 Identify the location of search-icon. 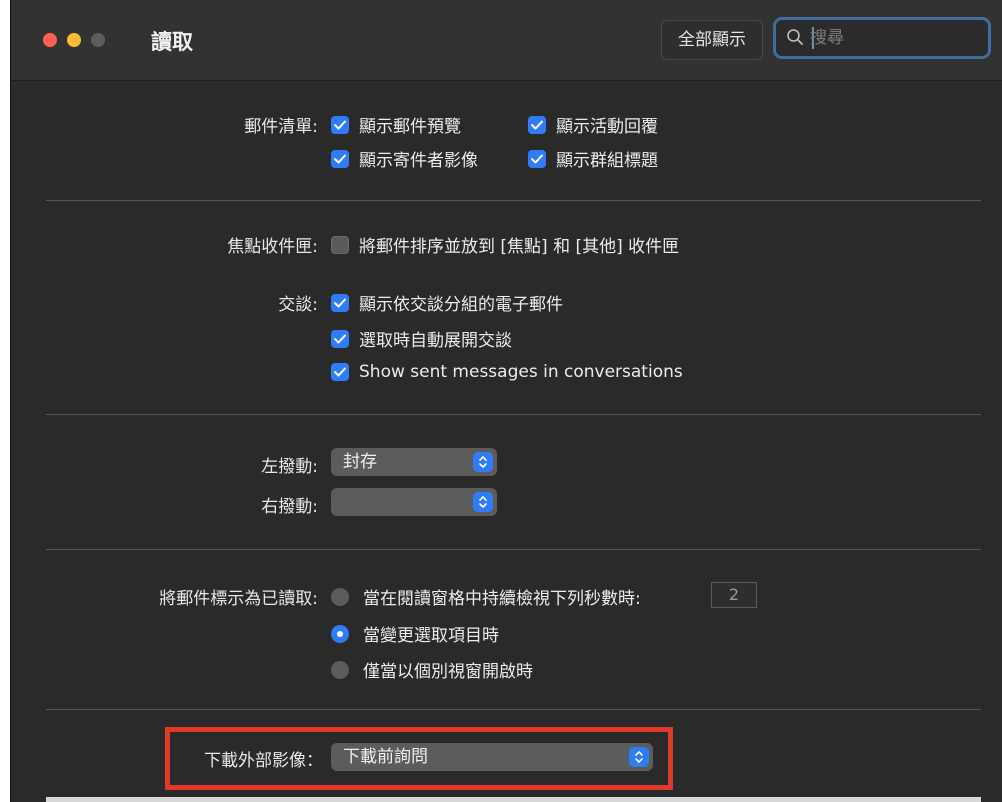
(795, 37).